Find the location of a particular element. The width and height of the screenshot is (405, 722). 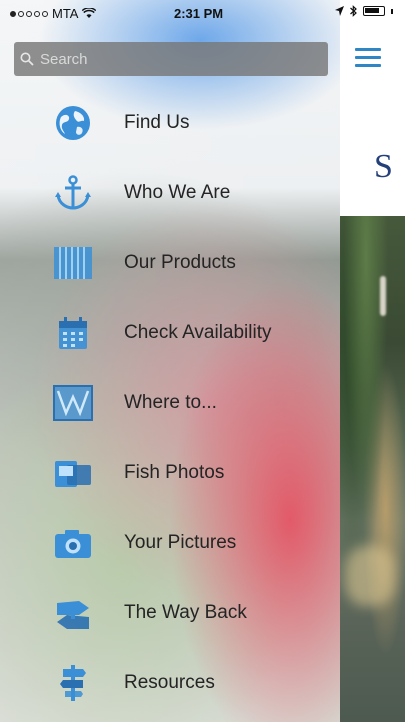

menu-item-label: The Way Back is located at coordinates (185, 612).